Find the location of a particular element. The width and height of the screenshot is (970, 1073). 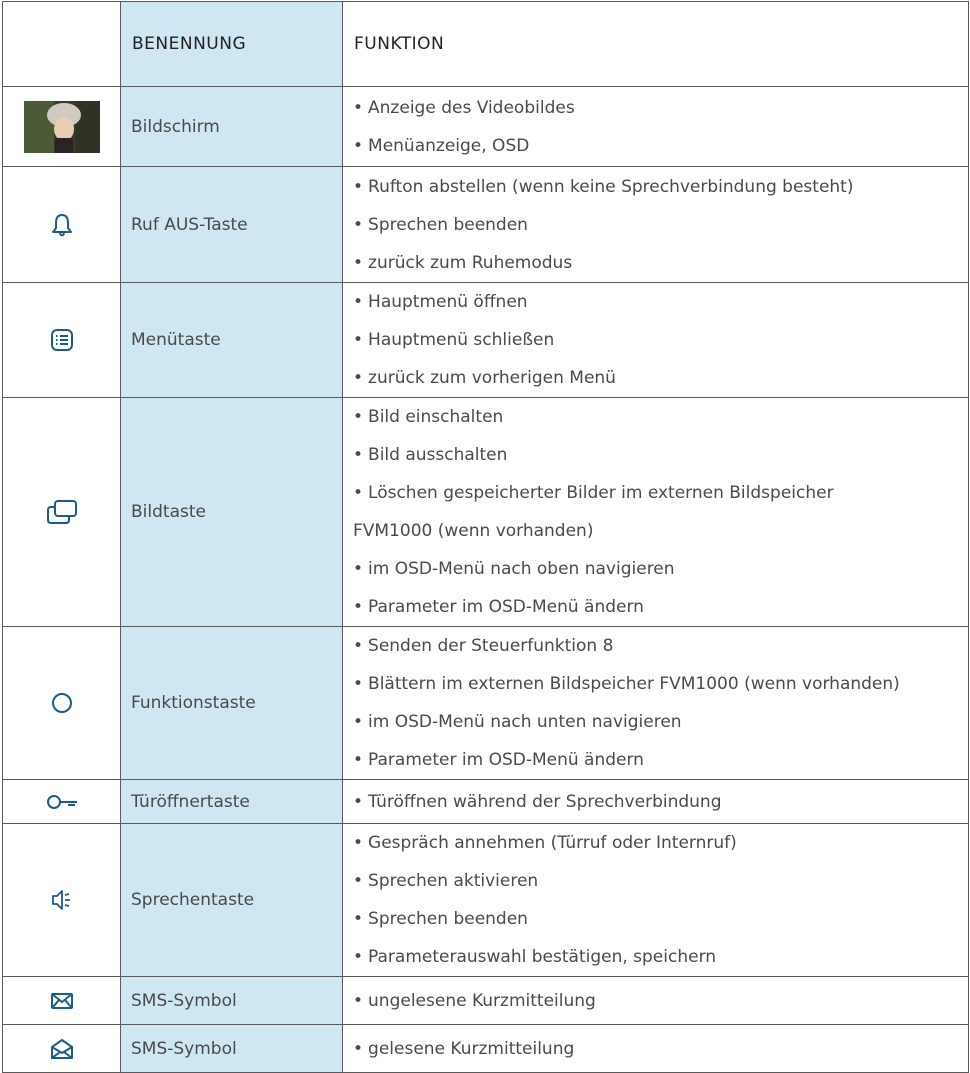

row-name: Bildtaste is located at coordinates (231, 512).